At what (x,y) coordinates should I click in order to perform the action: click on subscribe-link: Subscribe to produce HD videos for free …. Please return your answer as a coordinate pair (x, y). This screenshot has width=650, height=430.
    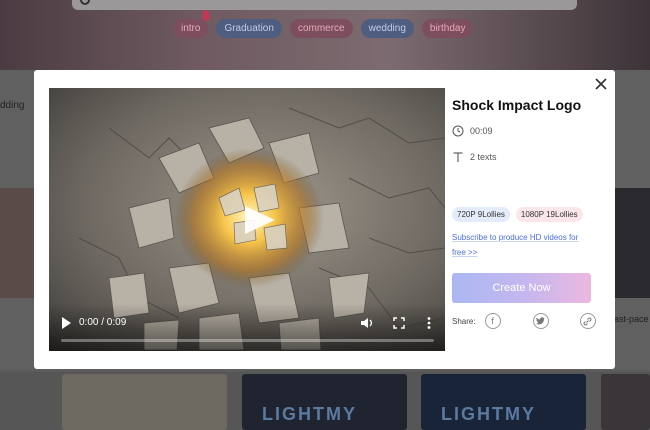
    Looking at the image, I should click on (522, 245).